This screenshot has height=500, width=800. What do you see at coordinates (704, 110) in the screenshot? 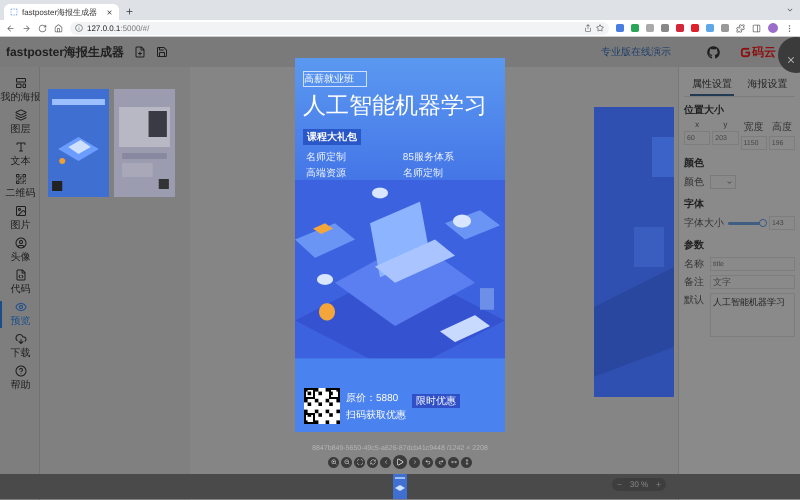
I see `section-heading: 位置大小` at bounding box center [704, 110].